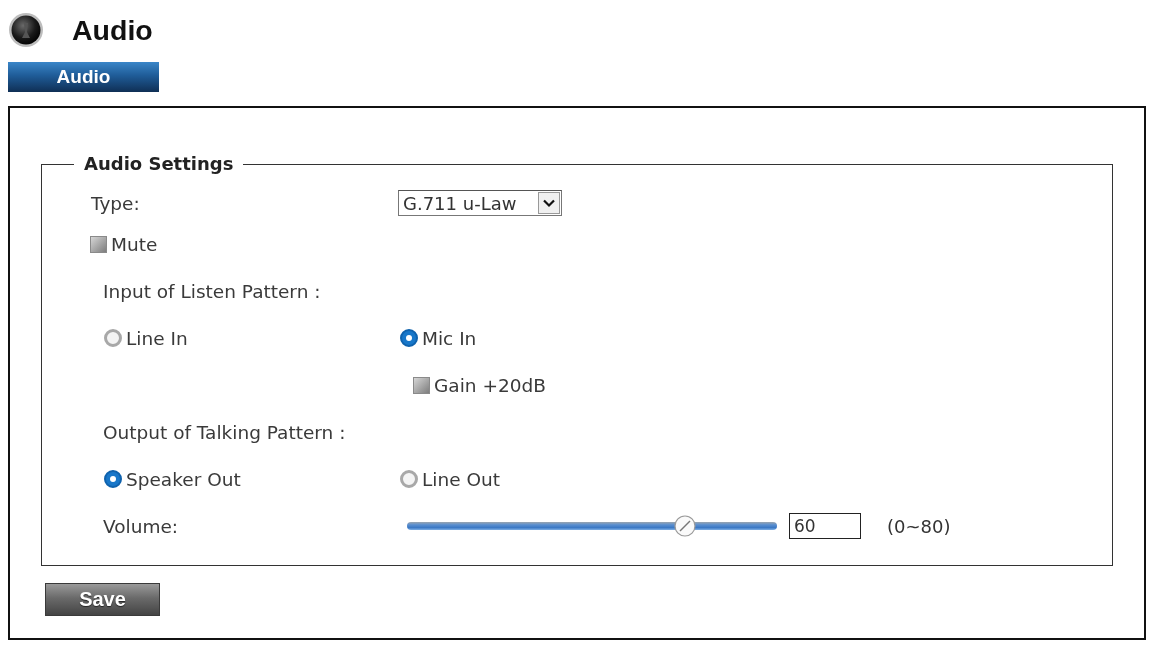 The image size is (1154, 646). What do you see at coordinates (141, 526) in the screenshot?
I see `volume-label: Volume:` at bounding box center [141, 526].